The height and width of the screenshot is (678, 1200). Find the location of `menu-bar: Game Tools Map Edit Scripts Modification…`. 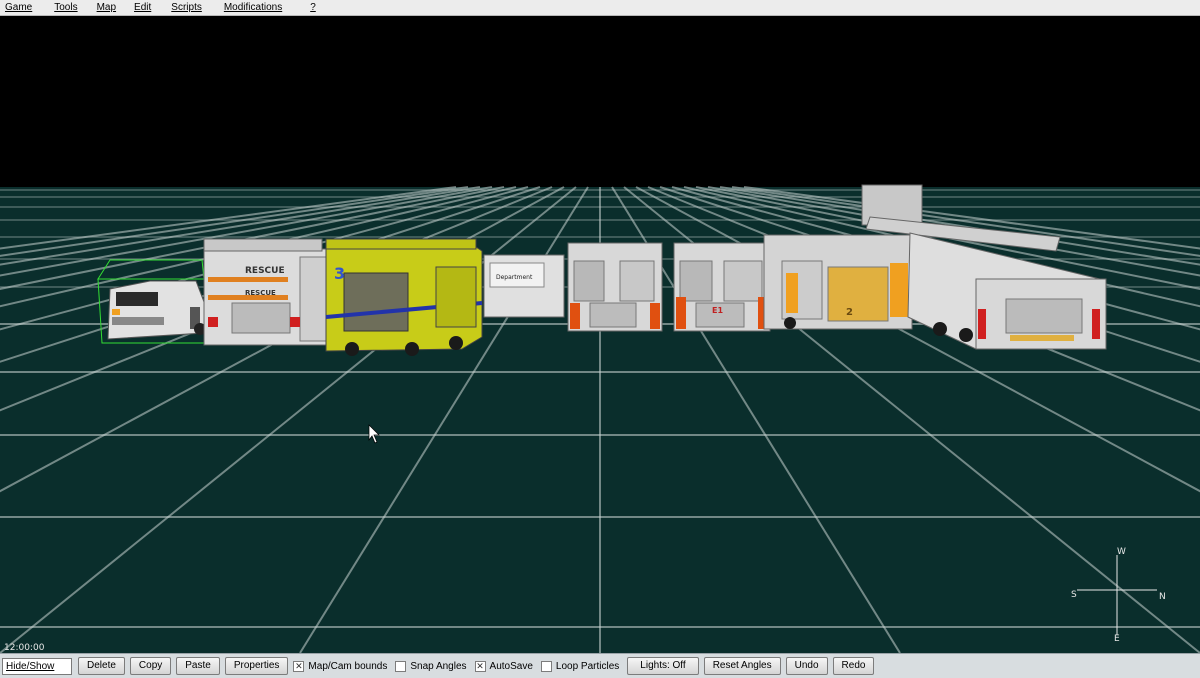

menu-bar: Game Tools Map Edit Scripts Modification… is located at coordinates (600, 8).